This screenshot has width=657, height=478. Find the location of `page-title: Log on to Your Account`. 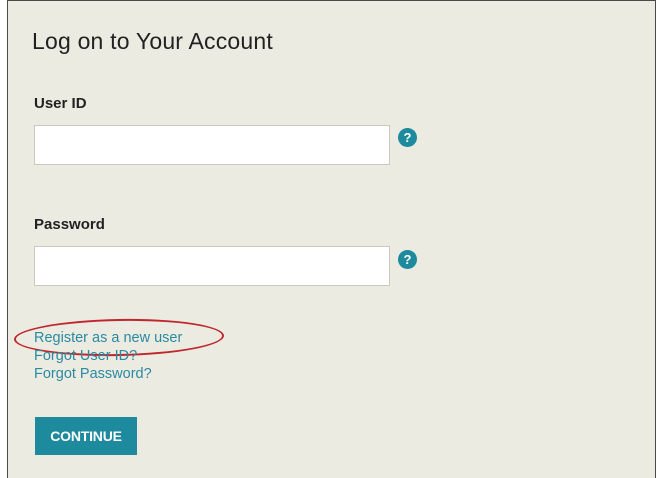

page-title: Log on to Your Account is located at coordinates (152, 41).